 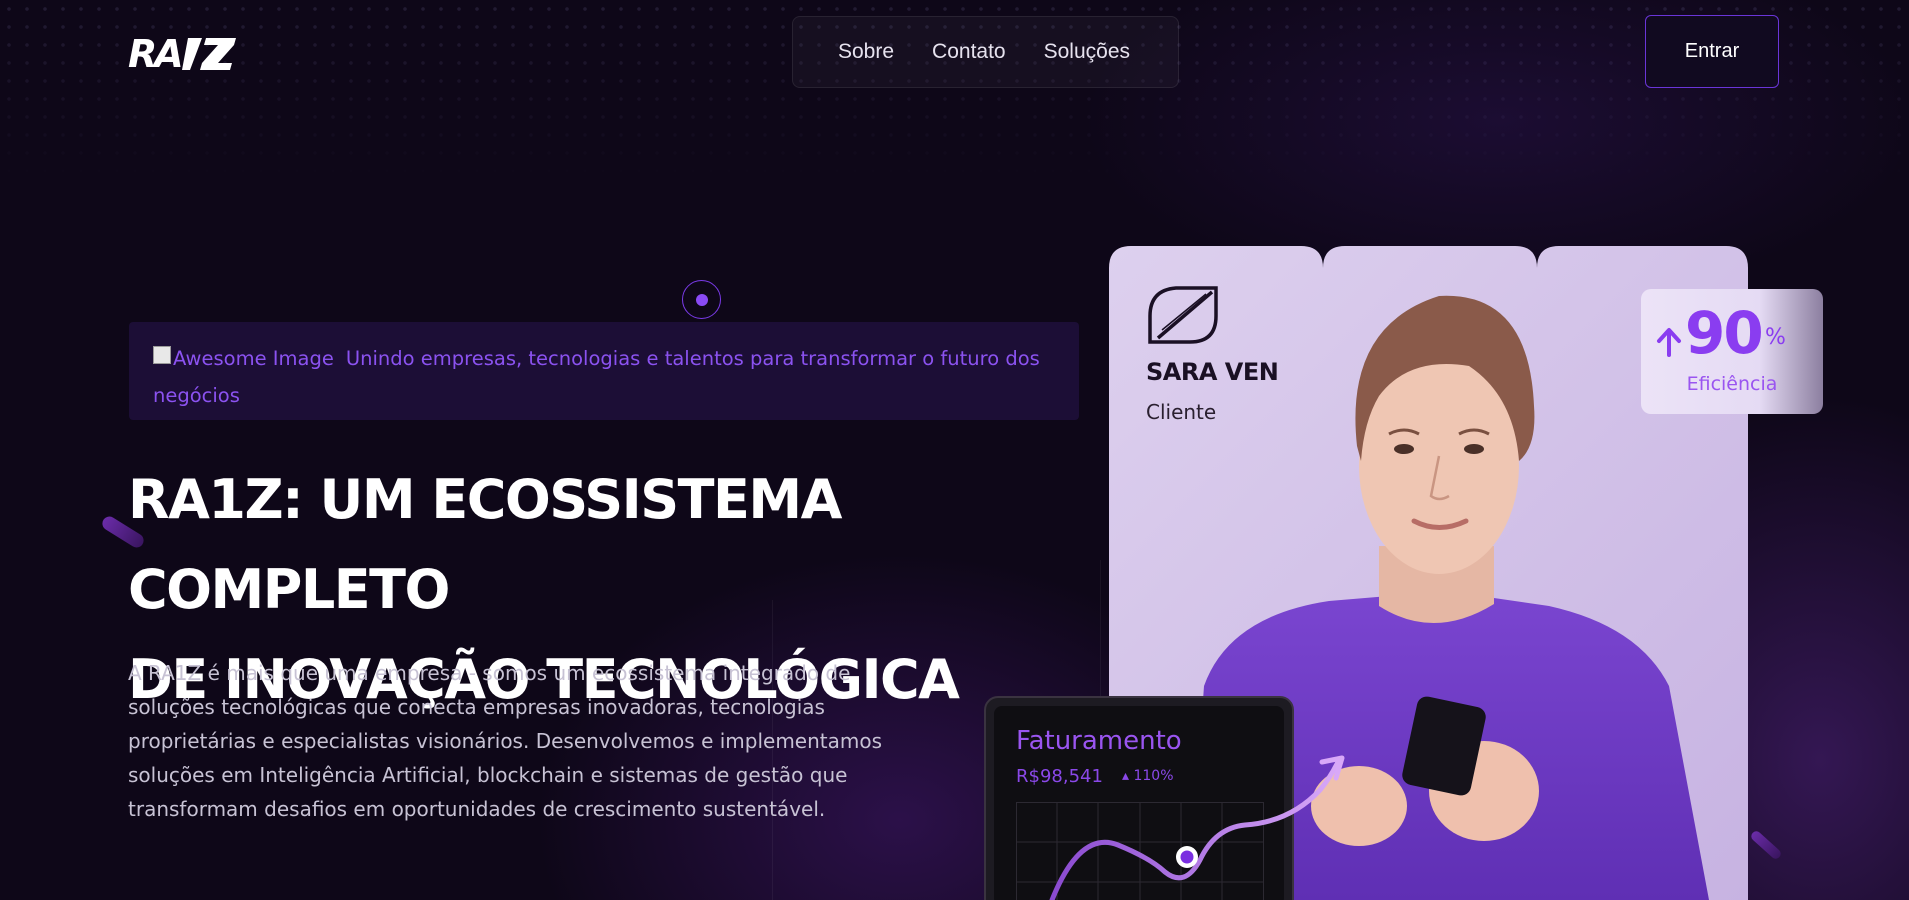 I want to click on client-role: Cliente, so click(x=1181, y=412).